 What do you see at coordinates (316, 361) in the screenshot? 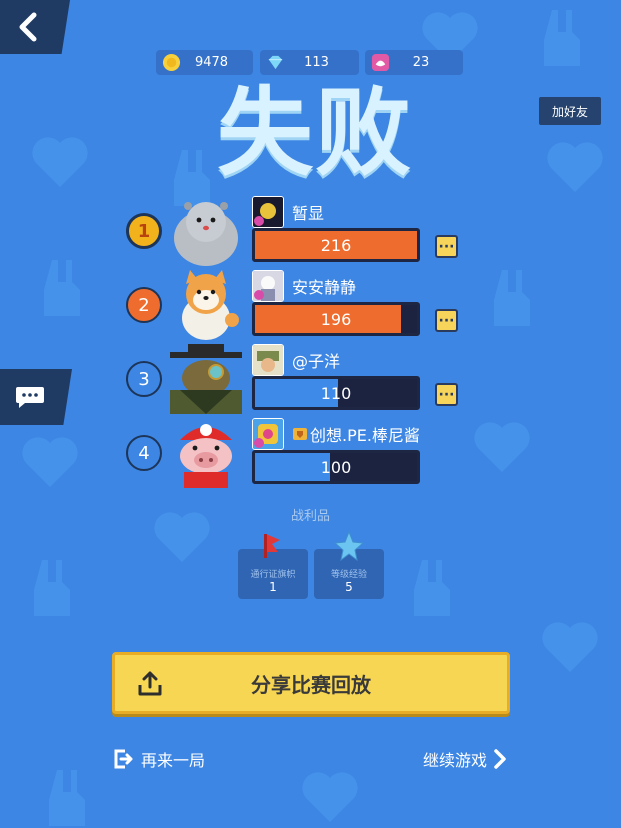
I see `player-name: @子洋` at bounding box center [316, 361].